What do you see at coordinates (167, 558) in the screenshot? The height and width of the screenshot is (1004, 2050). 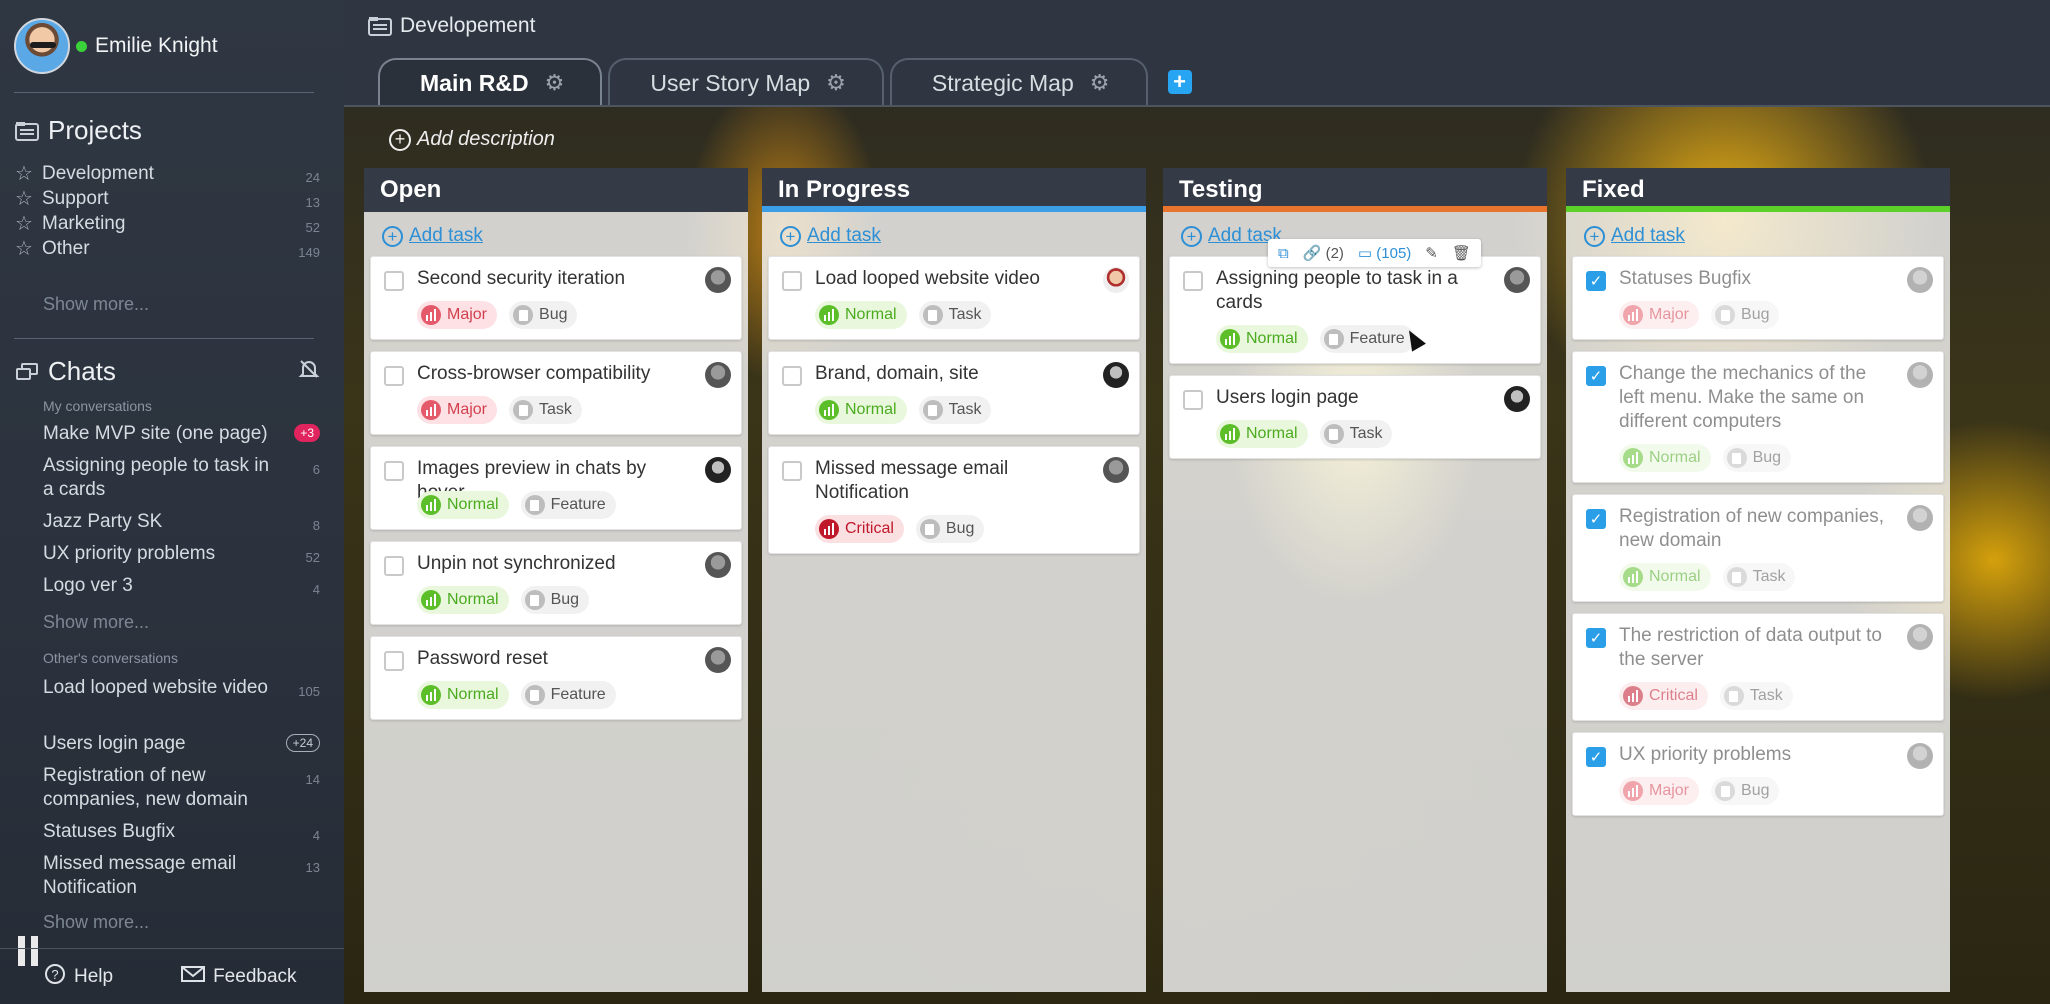 I see `chat-item: UX priority problems 52` at bounding box center [167, 558].